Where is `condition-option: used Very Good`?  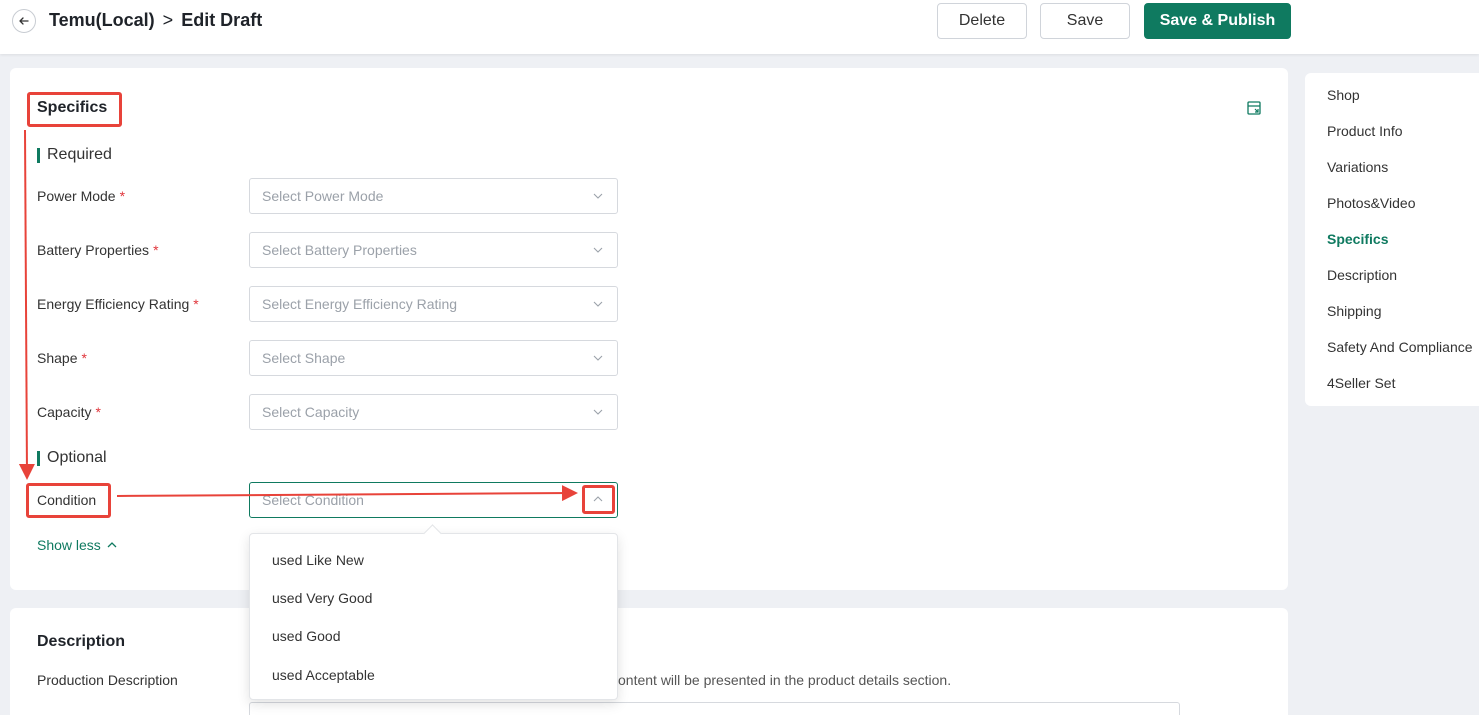
condition-option: used Very Good is located at coordinates (433, 598).